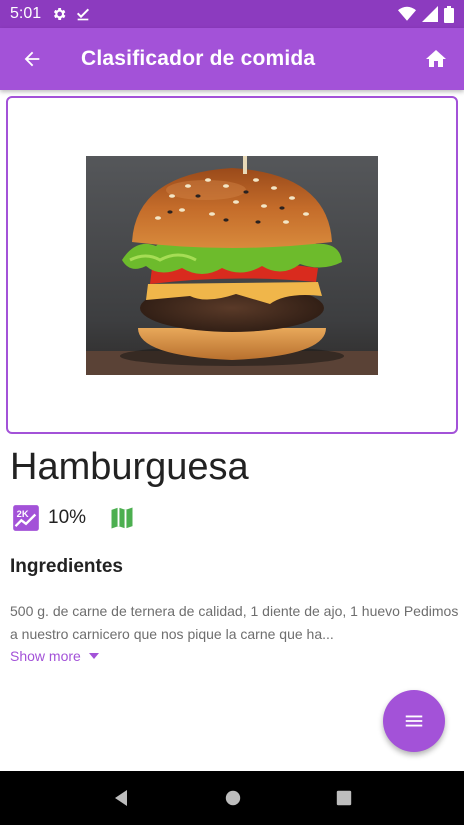 The image size is (464, 825). What do you see at coordinates (430, 14) in the screenshot?
I see `signal-icon` at bounding box center [430, 14].